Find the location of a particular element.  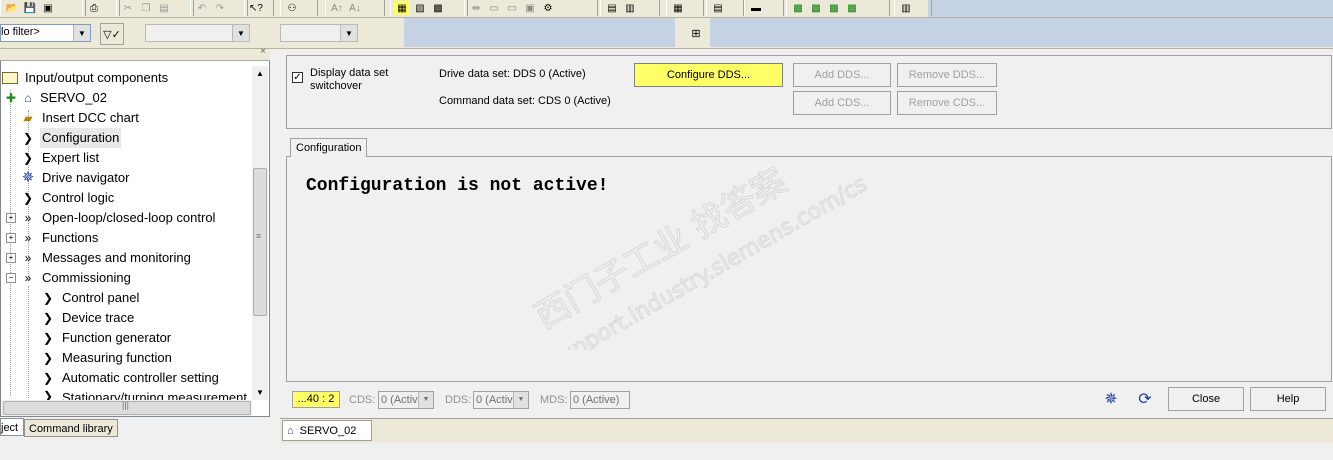

diagnostics-icon: ⚙ is located at coordinates (548, 8).